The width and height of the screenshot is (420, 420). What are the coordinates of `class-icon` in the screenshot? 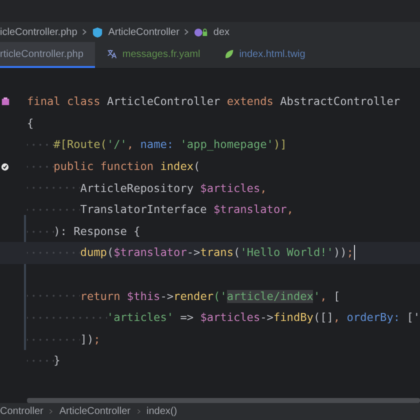 It's located at (98, 32).